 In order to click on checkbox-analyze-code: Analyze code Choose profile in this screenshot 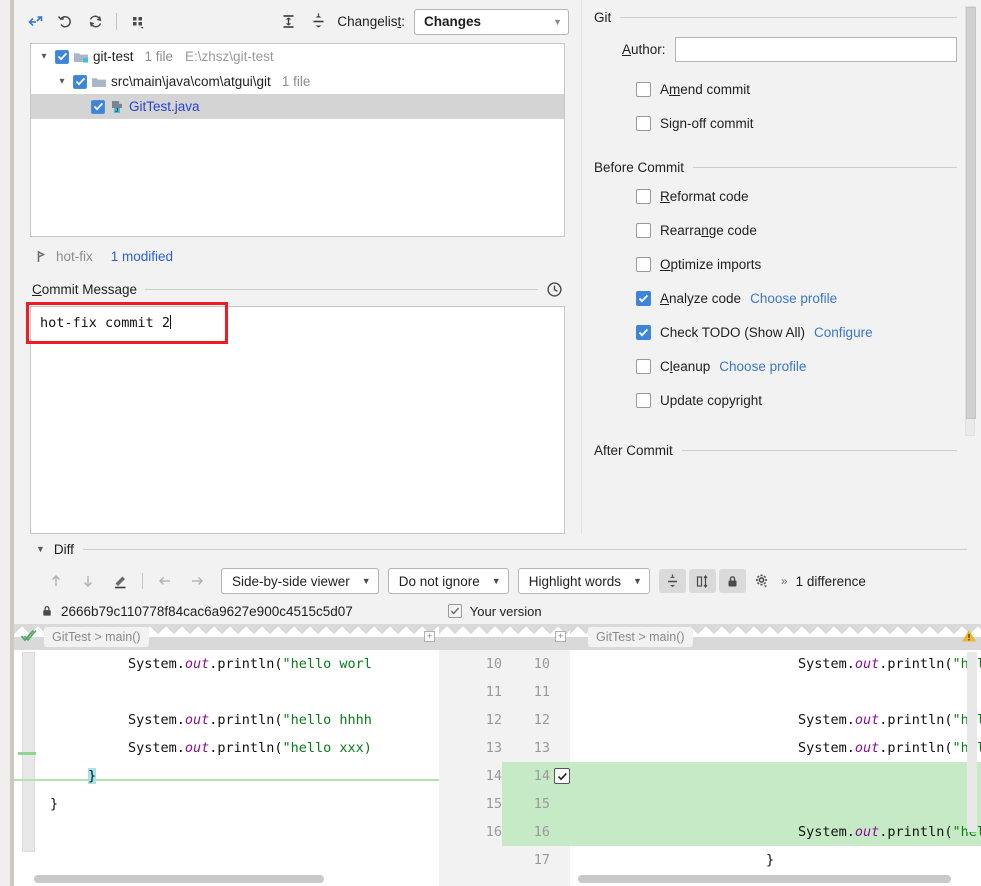, I will do `click(787, 298)`.